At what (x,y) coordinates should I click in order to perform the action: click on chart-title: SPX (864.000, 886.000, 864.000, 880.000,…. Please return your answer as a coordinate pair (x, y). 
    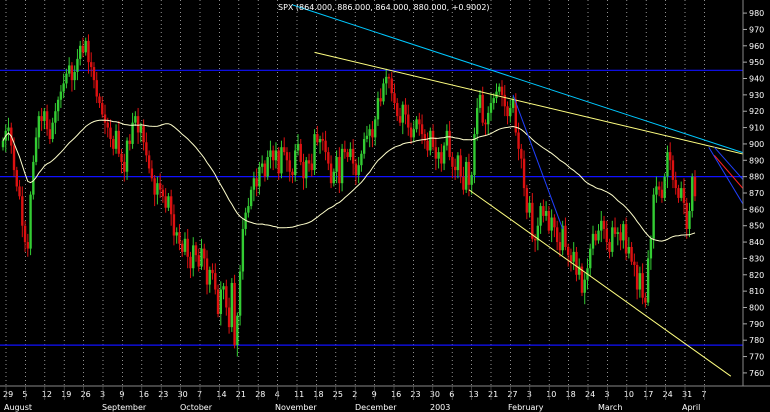
    Looking at the image, I should click on (384, 7).